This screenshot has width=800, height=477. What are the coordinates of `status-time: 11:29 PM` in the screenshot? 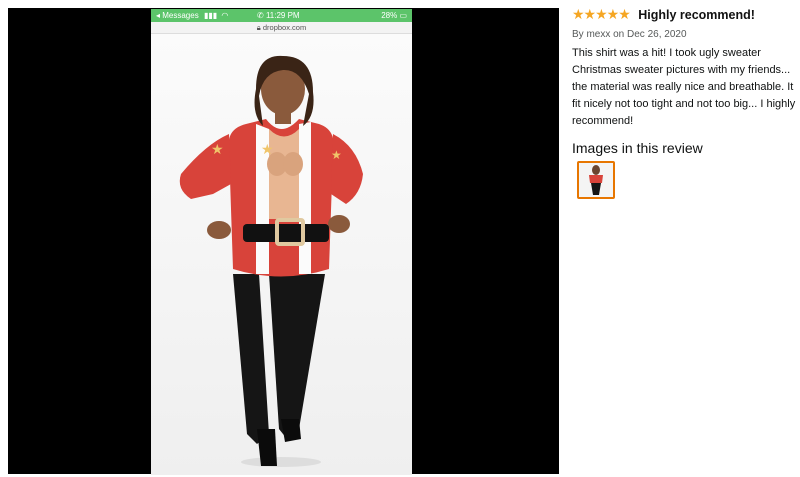 It's located at (282, 15).